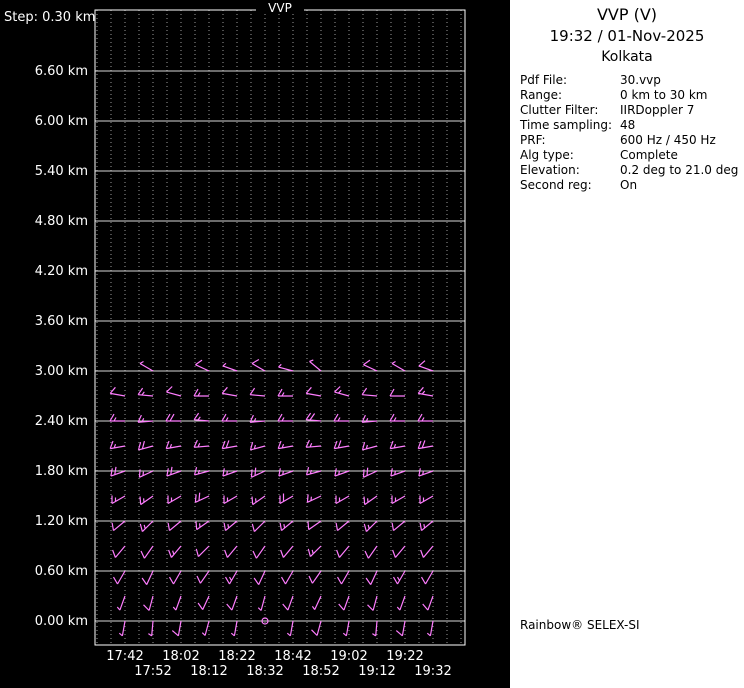  I want to click on svg-text: Step: 0.30 km, so click(49, 17).